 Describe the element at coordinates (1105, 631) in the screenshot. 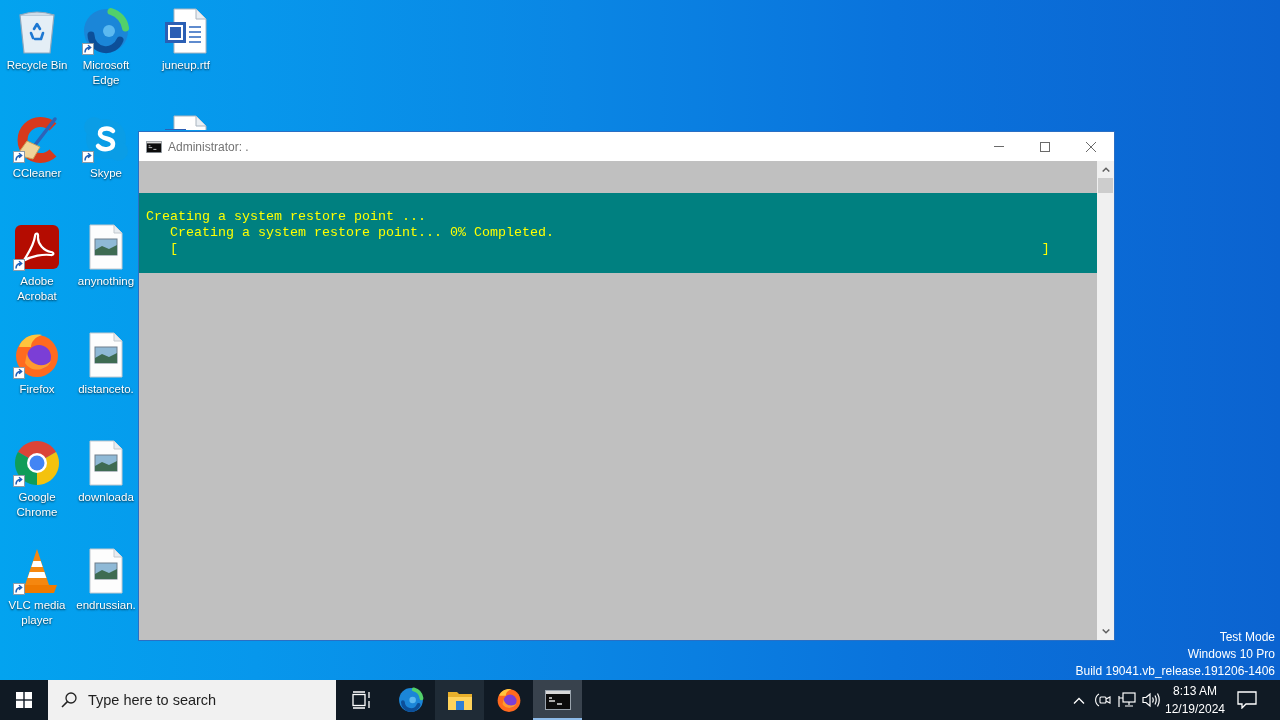

I see `scroll-down-icon` at that location.